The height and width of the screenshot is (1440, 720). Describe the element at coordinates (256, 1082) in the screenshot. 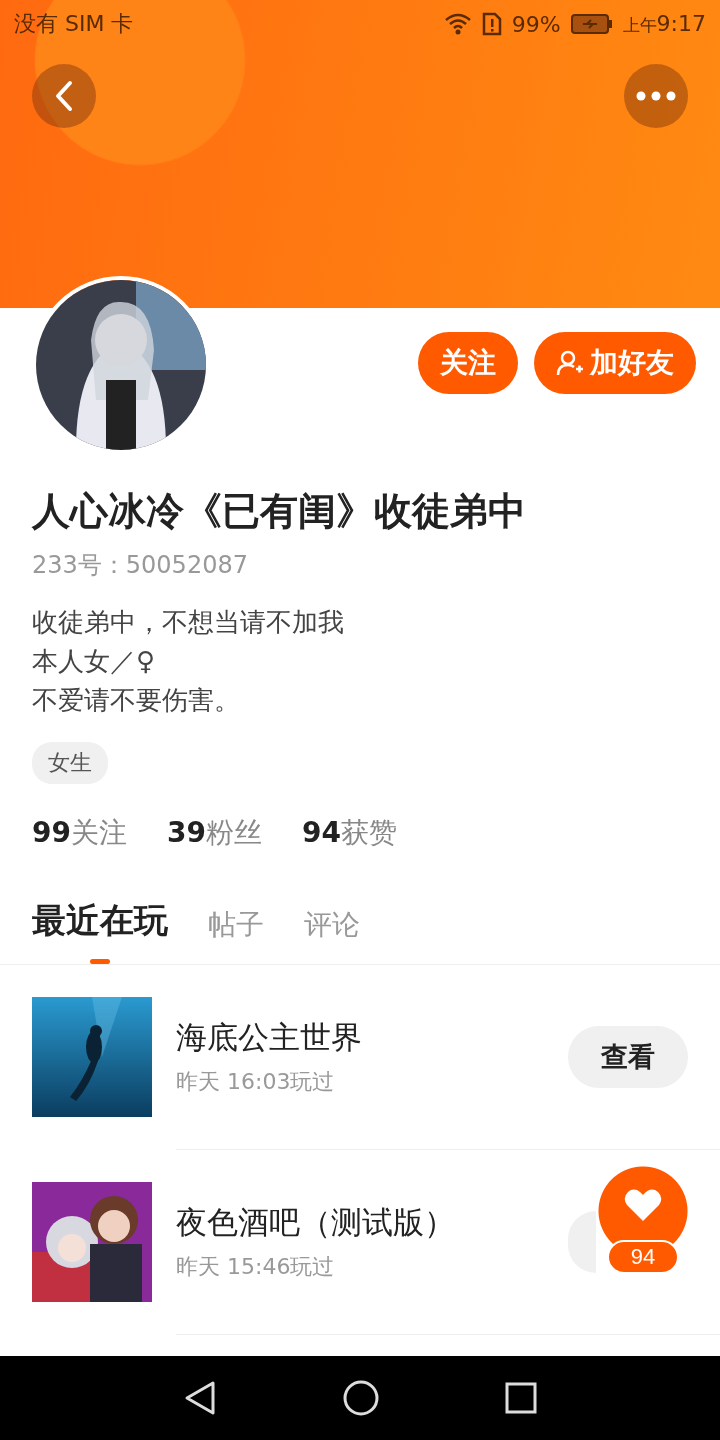

I see `played-time: 昨天 16:03玩过` at that location.